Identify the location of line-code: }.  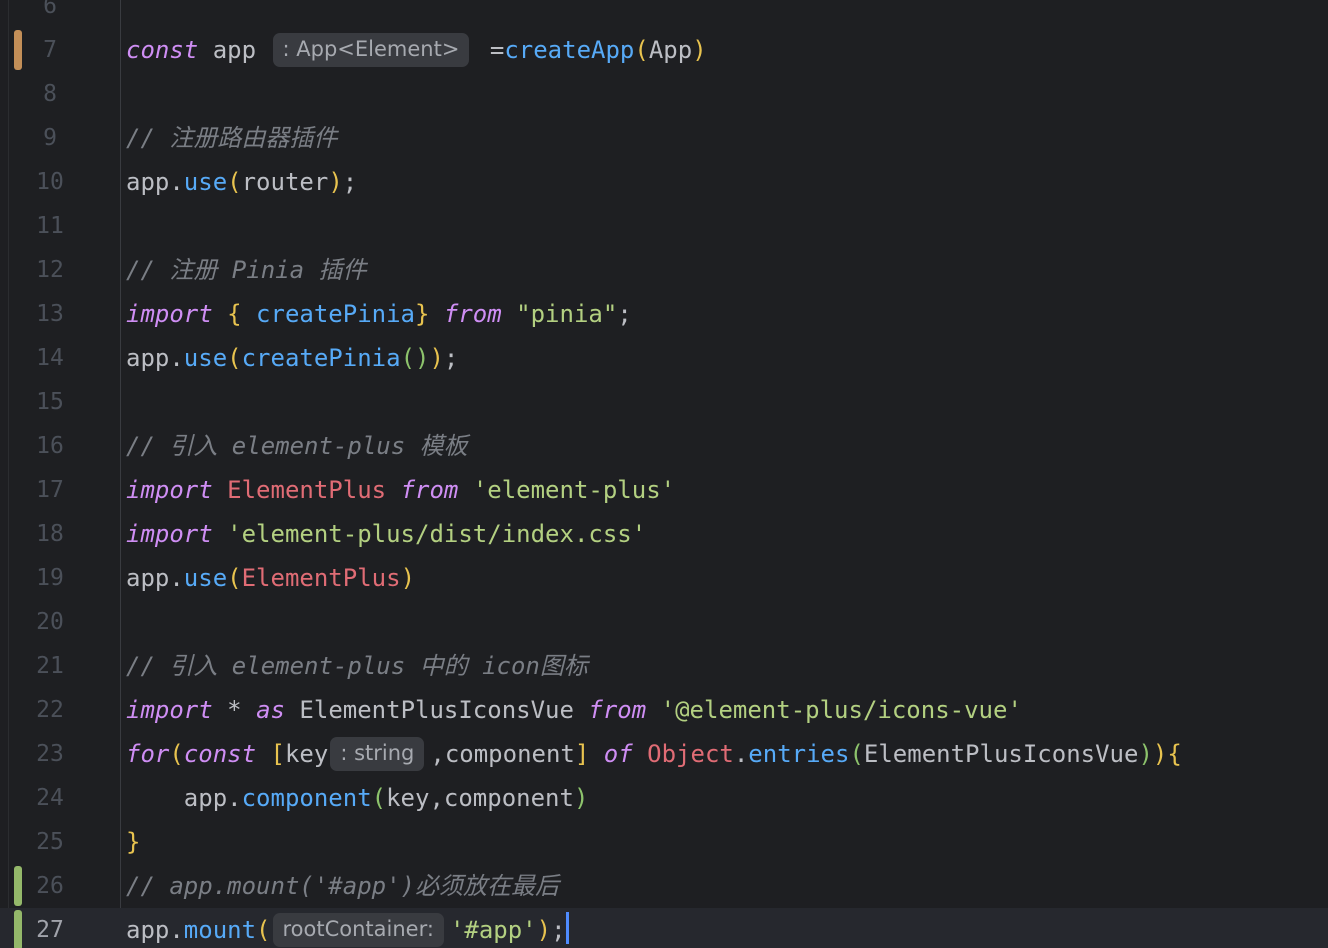
(133, 842).